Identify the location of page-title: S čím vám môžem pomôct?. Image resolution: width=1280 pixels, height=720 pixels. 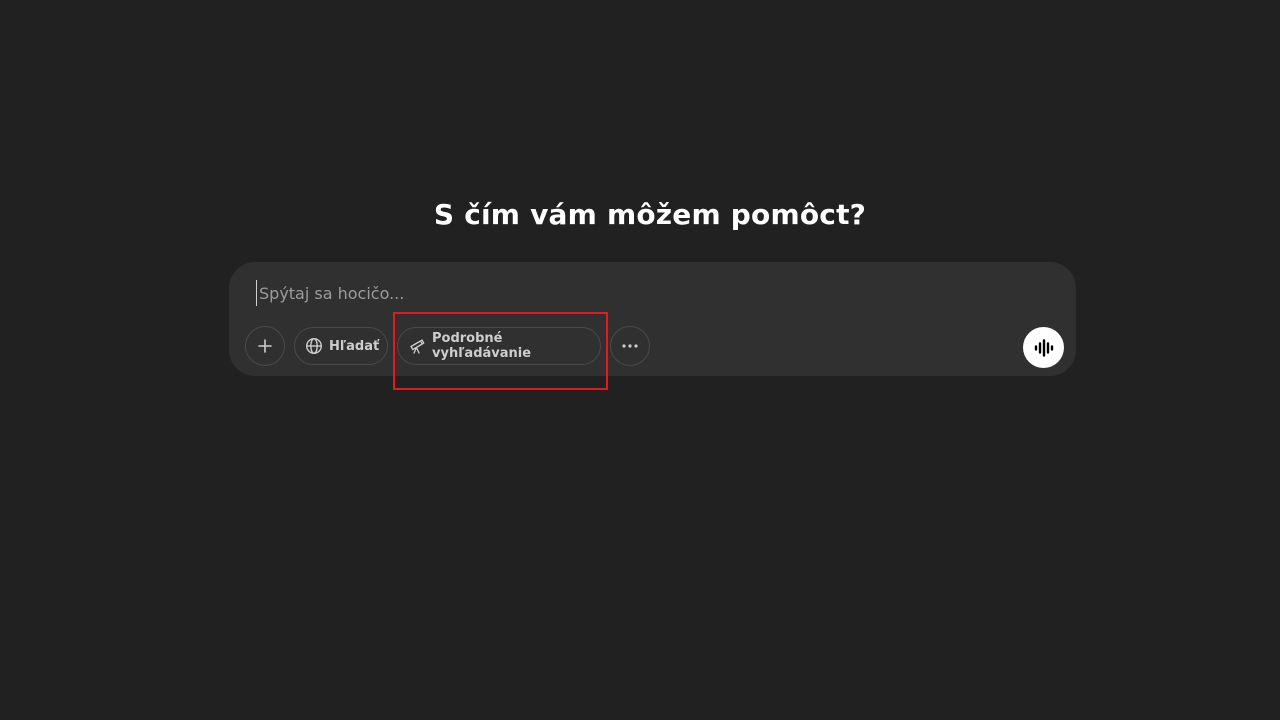
(650, 214).